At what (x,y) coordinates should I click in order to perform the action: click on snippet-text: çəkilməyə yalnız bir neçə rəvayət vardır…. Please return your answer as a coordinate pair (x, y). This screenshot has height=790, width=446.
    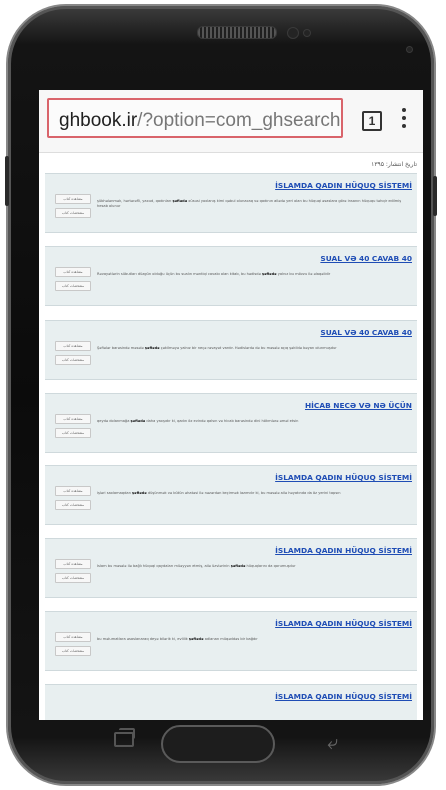
    Looking at the image, I should click on (248, 348).